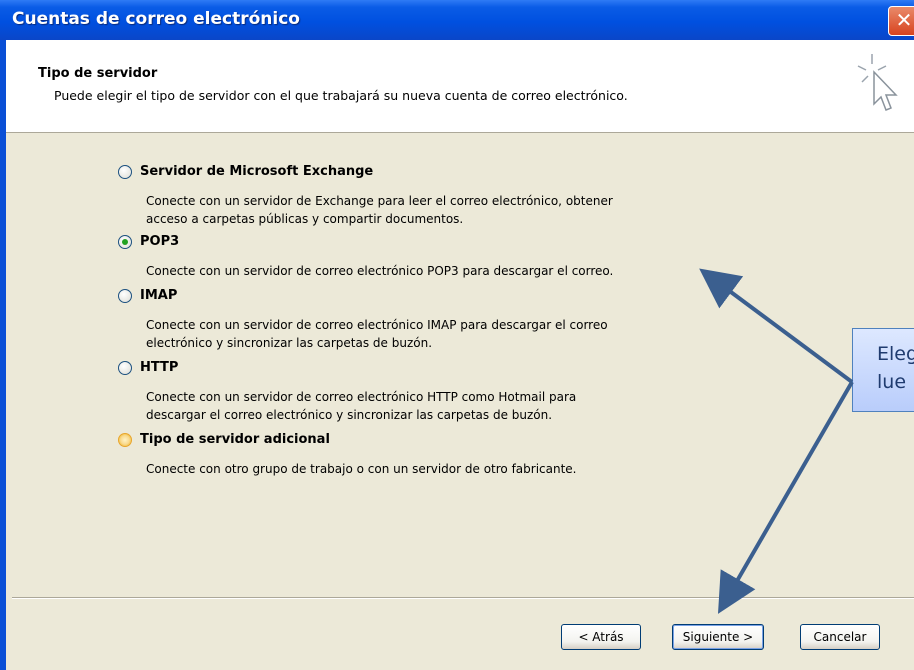  I want to click on arrow-to-pop3, so click(776, 326).